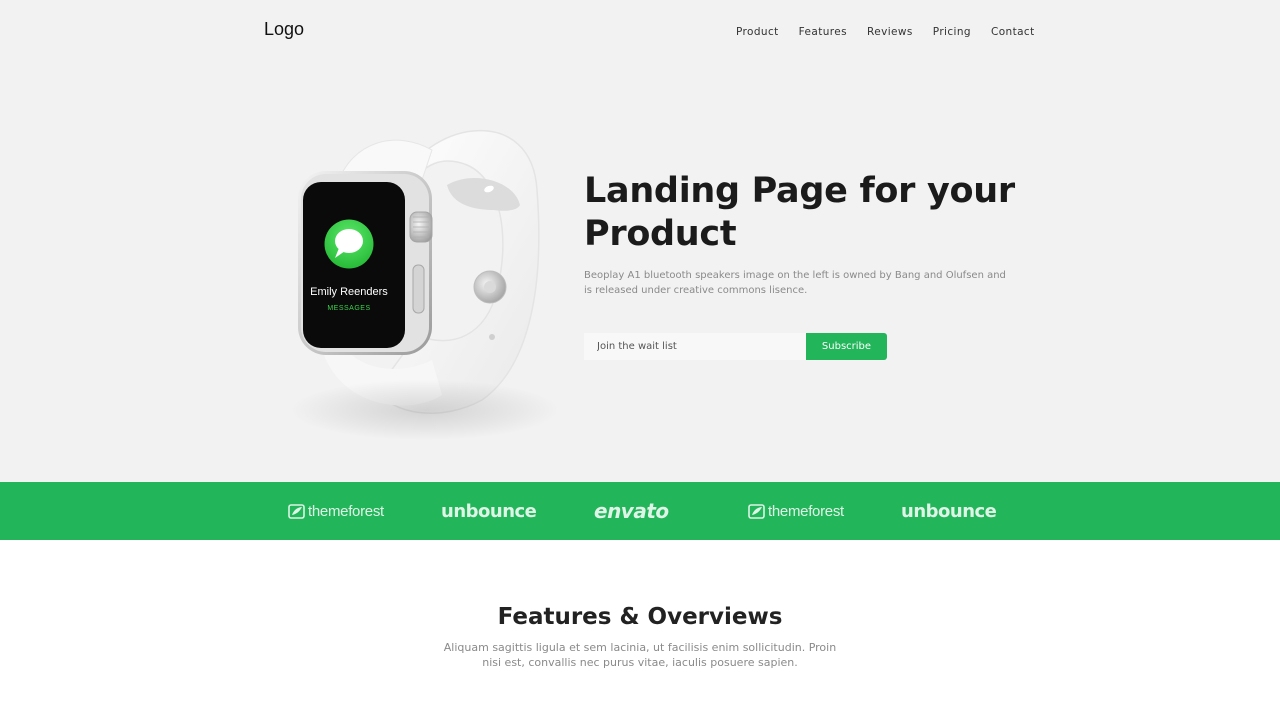 The width and height of the screenshot is (1280, 726). I want to click on watch-app-label: MESSAGES, so click(348, 308).